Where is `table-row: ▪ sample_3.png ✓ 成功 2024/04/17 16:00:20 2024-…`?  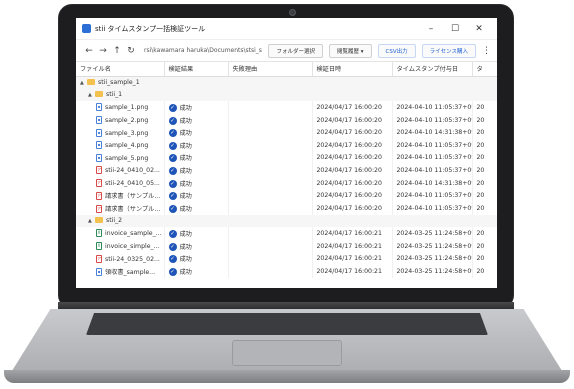 table-row: ▪ sample_3.png ✓ 成功 2024/04/17 16:00:20 2024-… is located at coordinates (286, 132).